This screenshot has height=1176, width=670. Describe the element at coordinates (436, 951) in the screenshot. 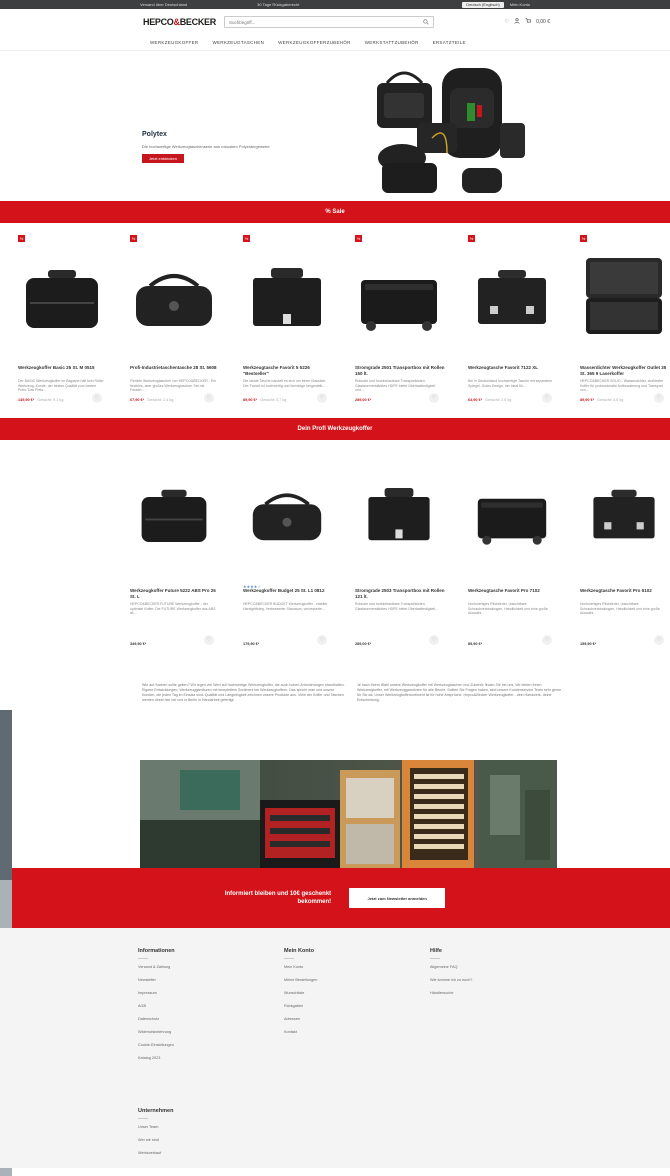

I see `footer-heading: Hilfe` at that location.